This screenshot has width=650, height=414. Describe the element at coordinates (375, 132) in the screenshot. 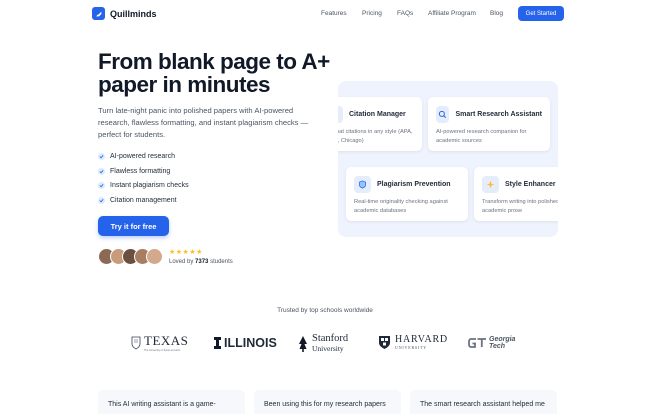

I see `card-desc-line: Format citations in any style (APA,` at that location.